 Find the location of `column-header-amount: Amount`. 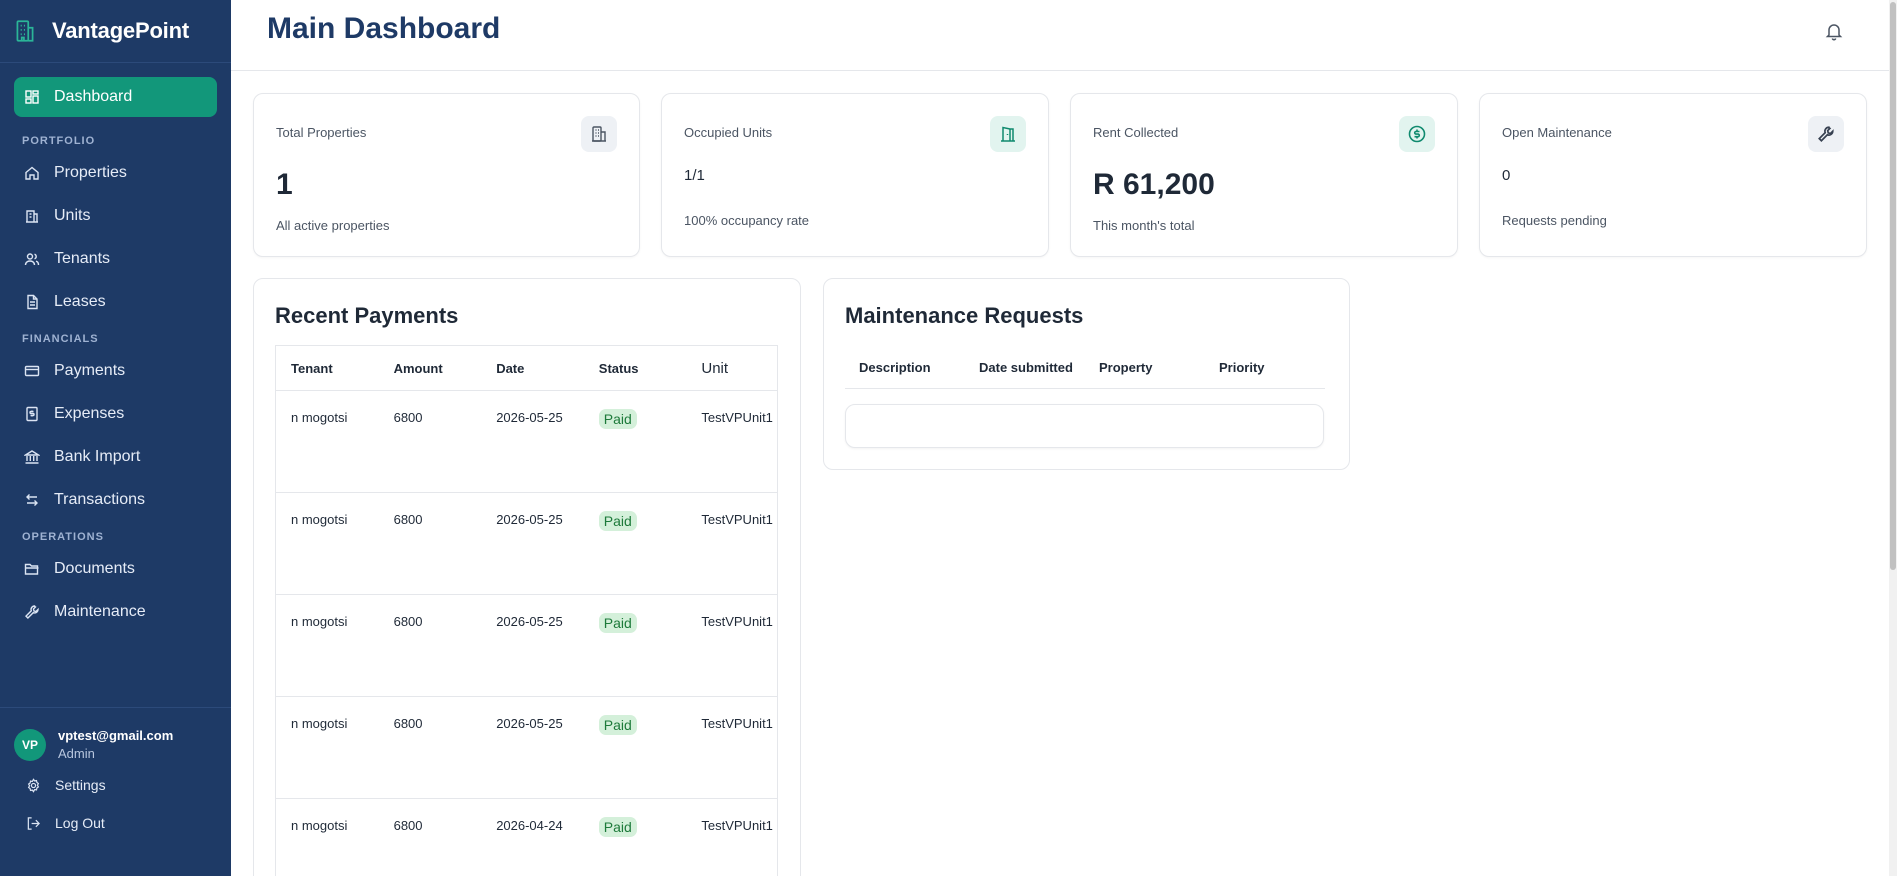

column-header-amount: Amount is located at coordinates (430, 368).